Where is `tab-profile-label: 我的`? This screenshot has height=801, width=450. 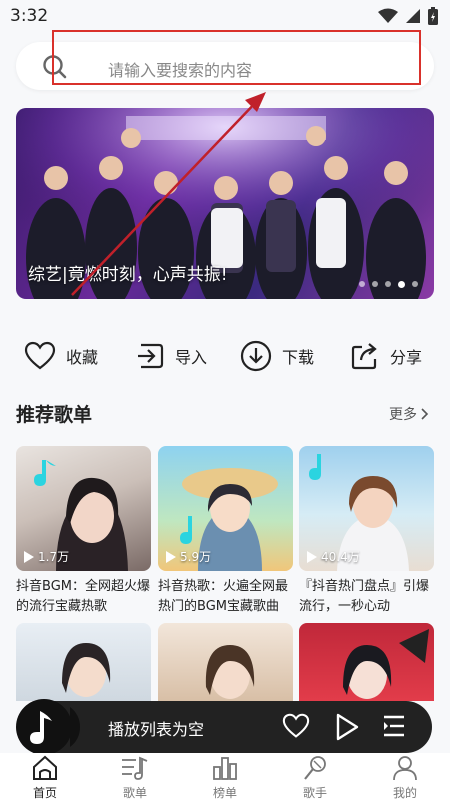
tab-profile-label: 我的 is located at coordinates (404, 793).